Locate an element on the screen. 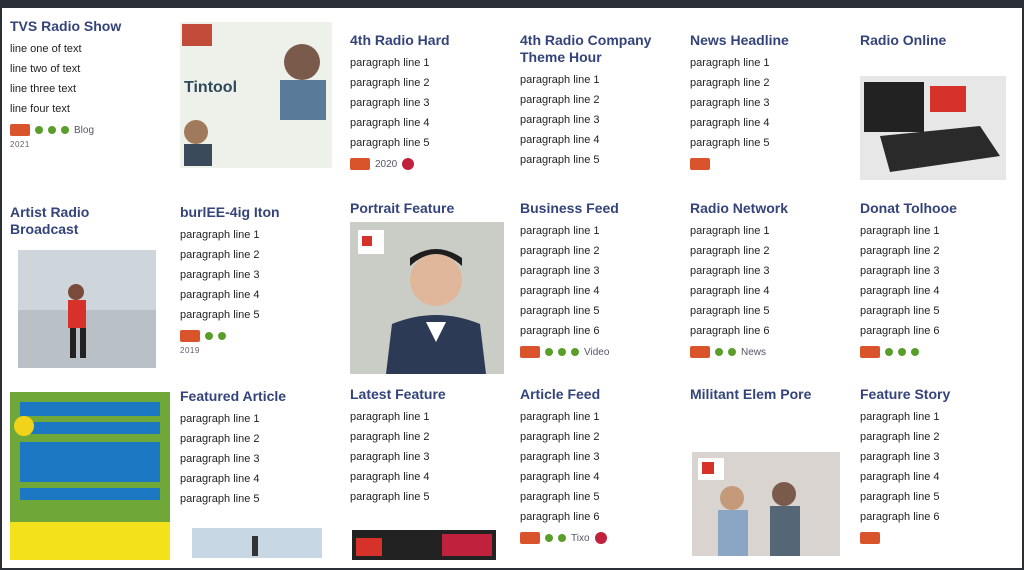  card-title: Latest Feature is located at coordinates (424, 394).